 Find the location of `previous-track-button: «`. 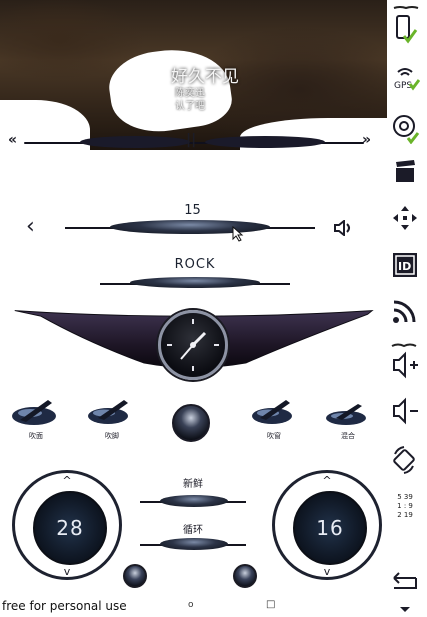

previous-track-button: « is located at coordinates (12, 140).